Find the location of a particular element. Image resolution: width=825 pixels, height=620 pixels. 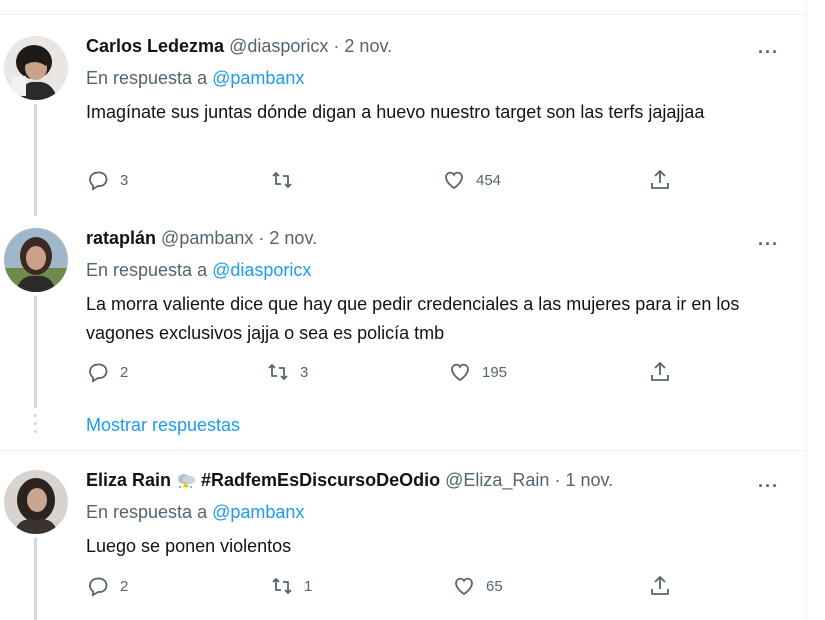

tweet-actions: 2 1 65 is located at coordinates (436, 586).